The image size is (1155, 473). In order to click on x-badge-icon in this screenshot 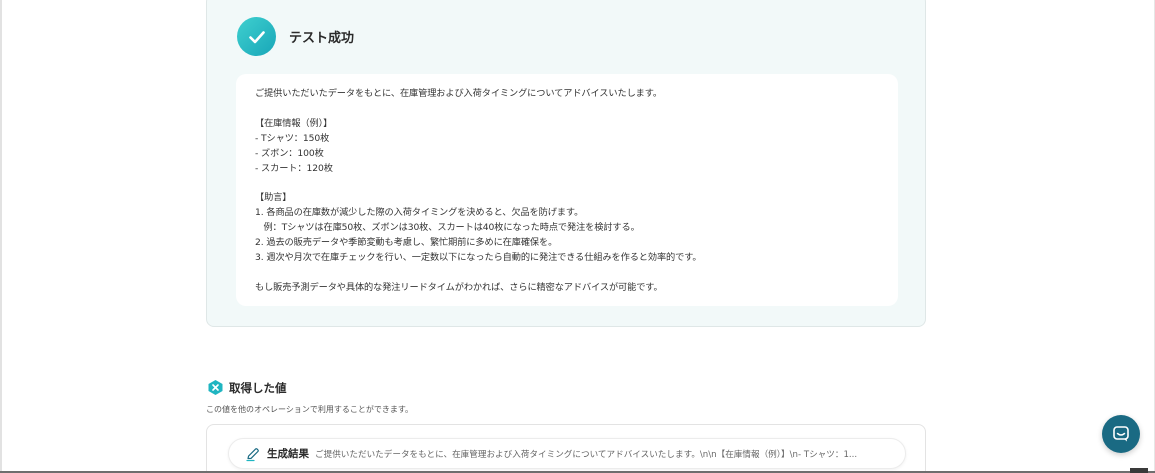, I will do `click(215, 387)`.